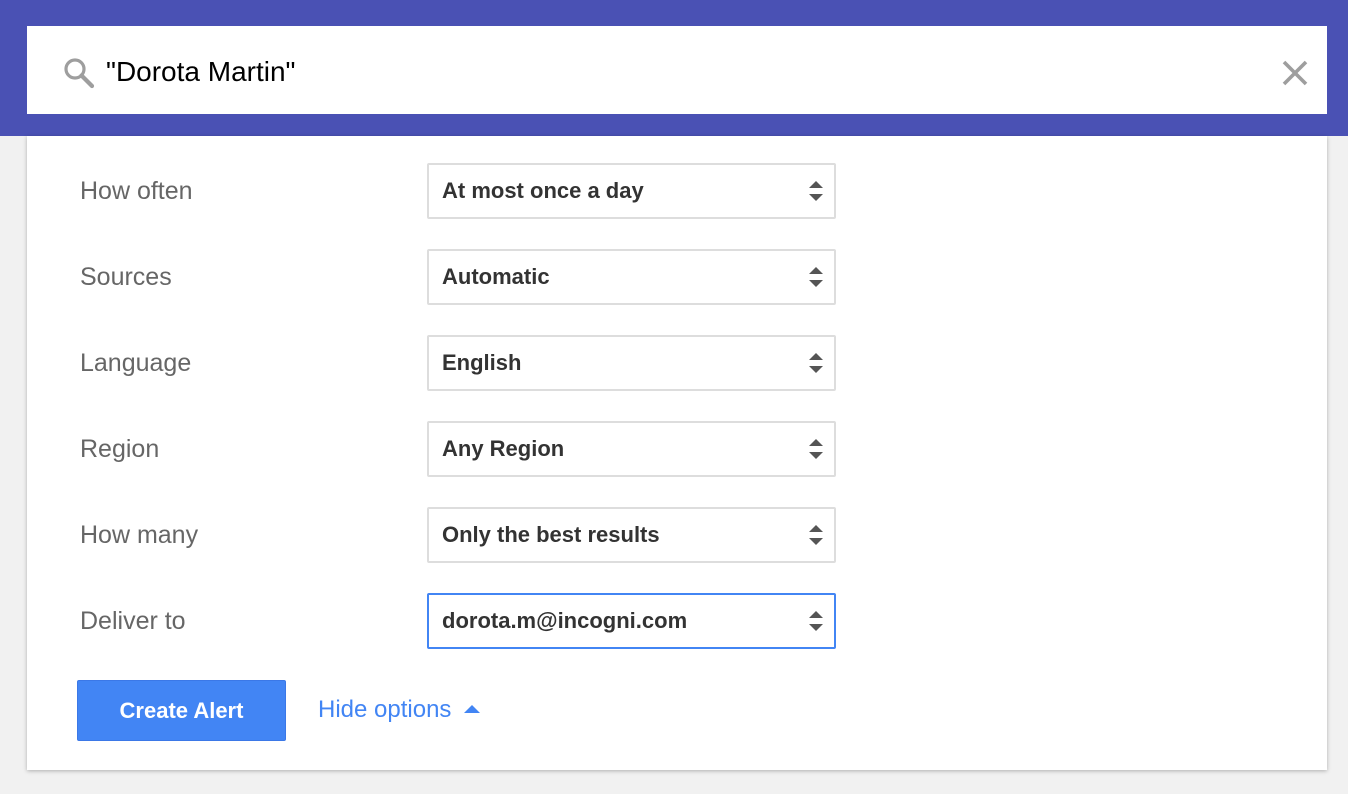  I want to click on region-label: Region, so click(120, 449).